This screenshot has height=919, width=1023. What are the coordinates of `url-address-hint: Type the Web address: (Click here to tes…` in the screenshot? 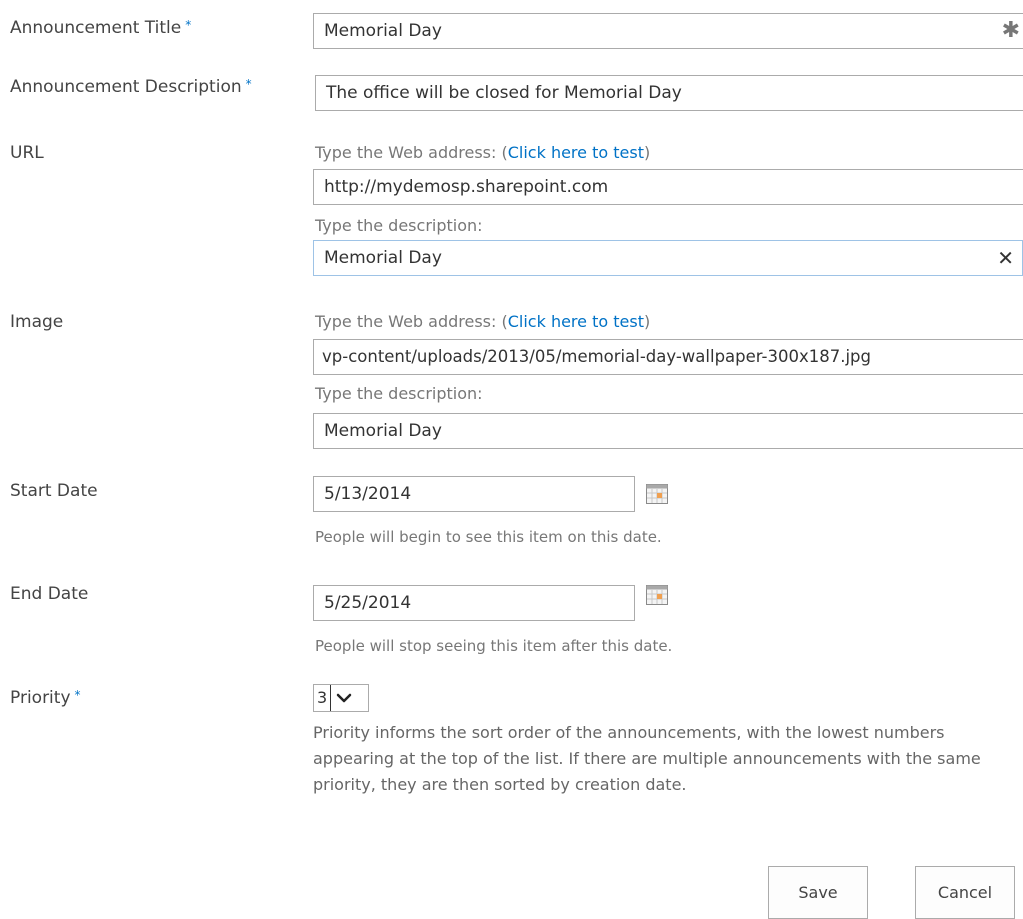 It's located at (482, 152).